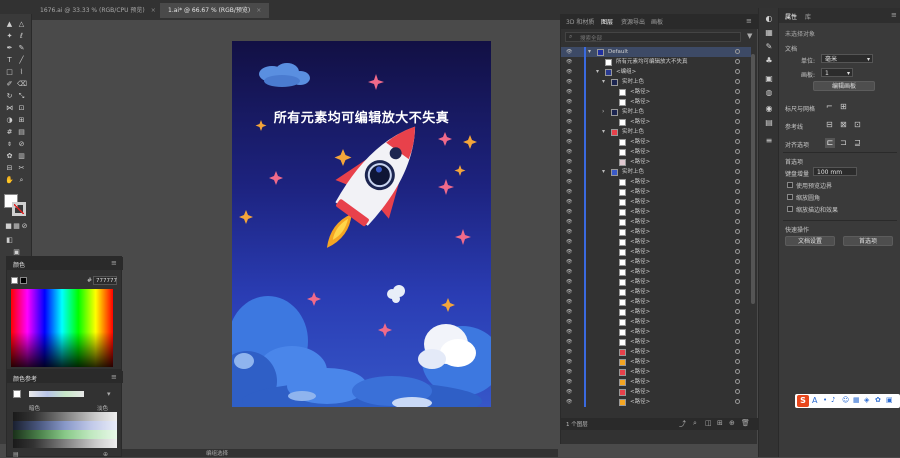 Image resolution: width=900 pixels, height=458 pixels. I want to click on stroke-swatch, so click(23, 280).